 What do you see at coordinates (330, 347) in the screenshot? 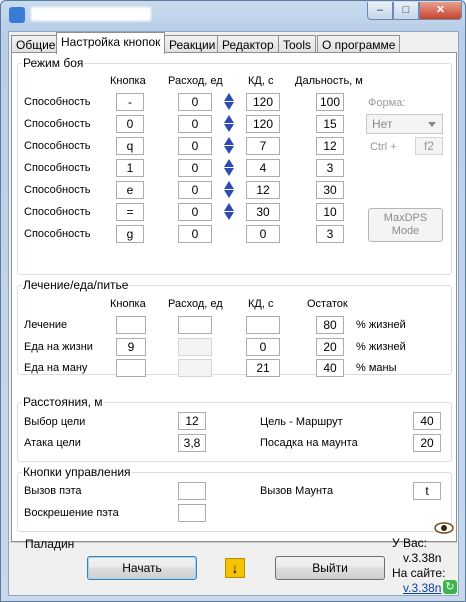
I see `food-hp-rest-field: 20` at bounding box center [330, 347].